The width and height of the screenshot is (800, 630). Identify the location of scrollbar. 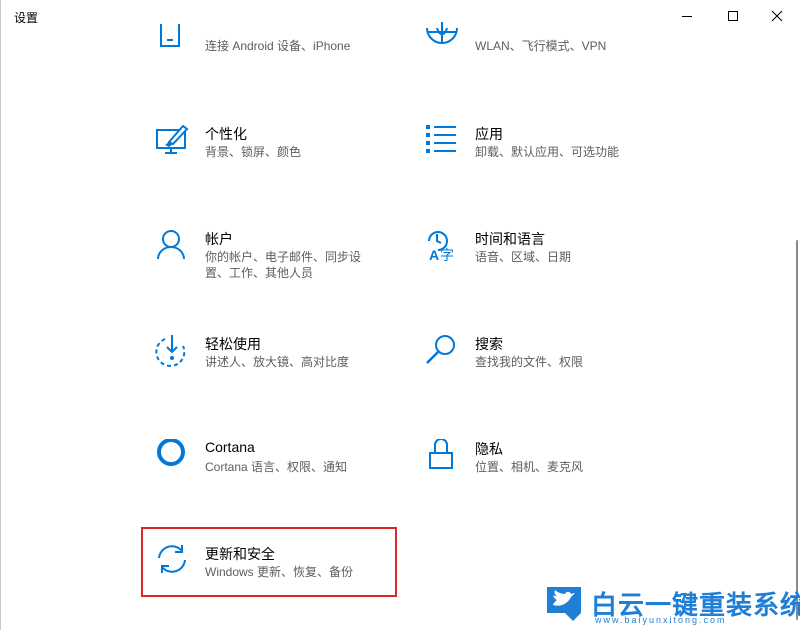
(797, 430).